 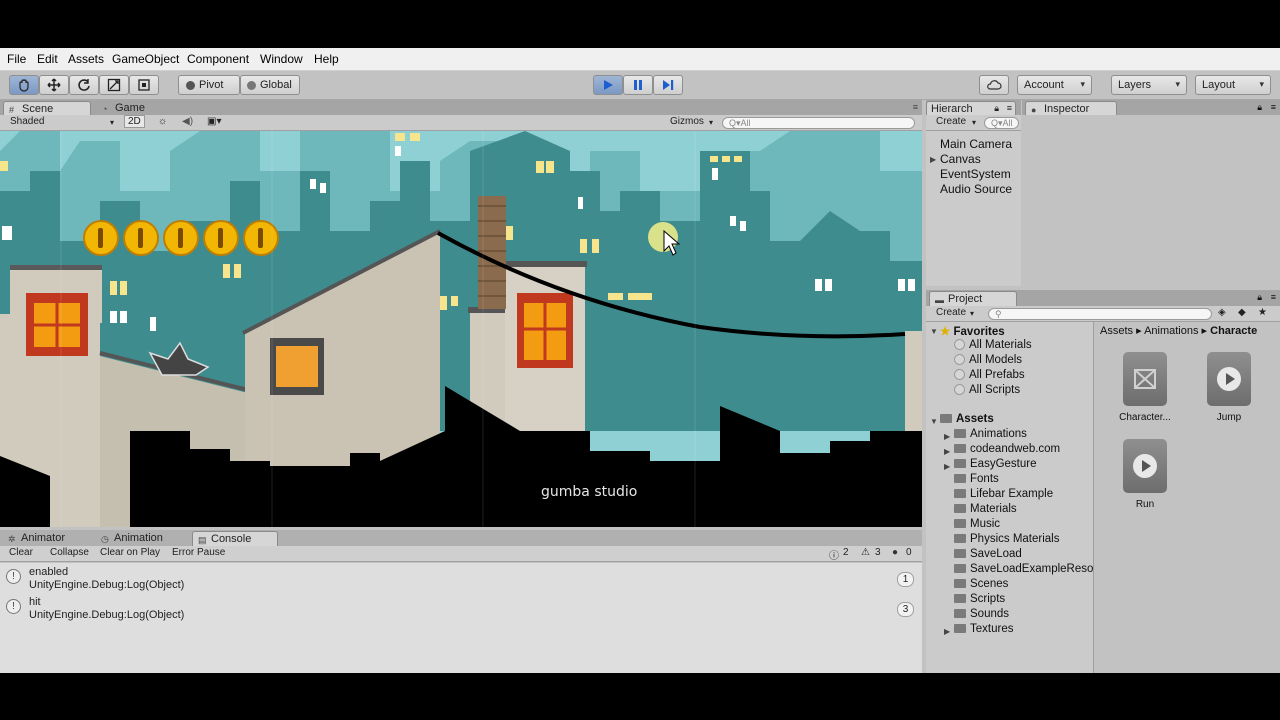 What do you see at coordinates (1116, 331) in the screenshot?
I see `breadcrumb-item: Assets` at bounding box center [1116, 331].